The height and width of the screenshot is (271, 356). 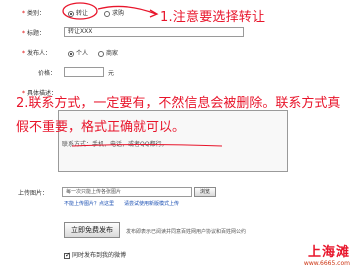 I want to click on annotation-step1: 1.注意要选择转让, so click(x=213, y=17).